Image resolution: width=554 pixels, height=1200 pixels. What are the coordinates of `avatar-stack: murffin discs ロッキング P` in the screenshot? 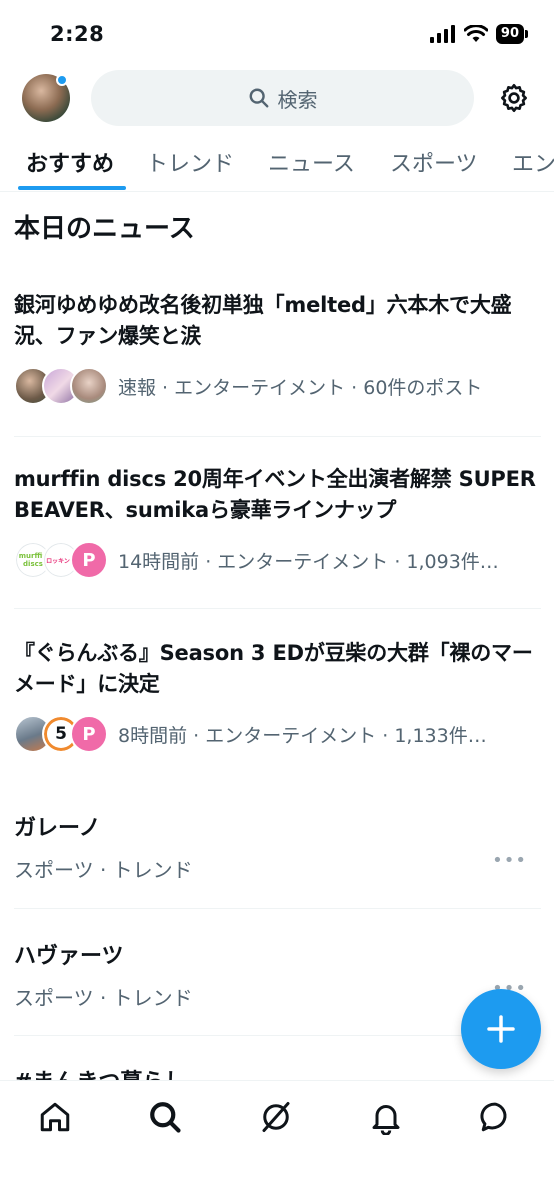 It's located at (66, 560).